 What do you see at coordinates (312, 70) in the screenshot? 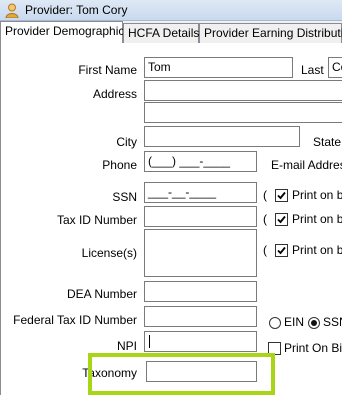
I see `last-name-label: Last` at bounding box center [312, 70].